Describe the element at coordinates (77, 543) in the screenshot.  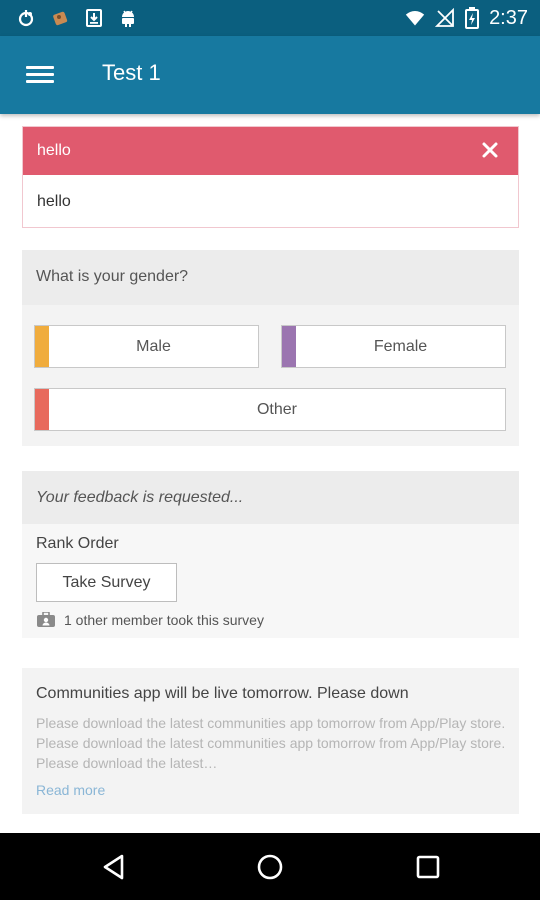
I see `survey-type: Rank Order` at that location.